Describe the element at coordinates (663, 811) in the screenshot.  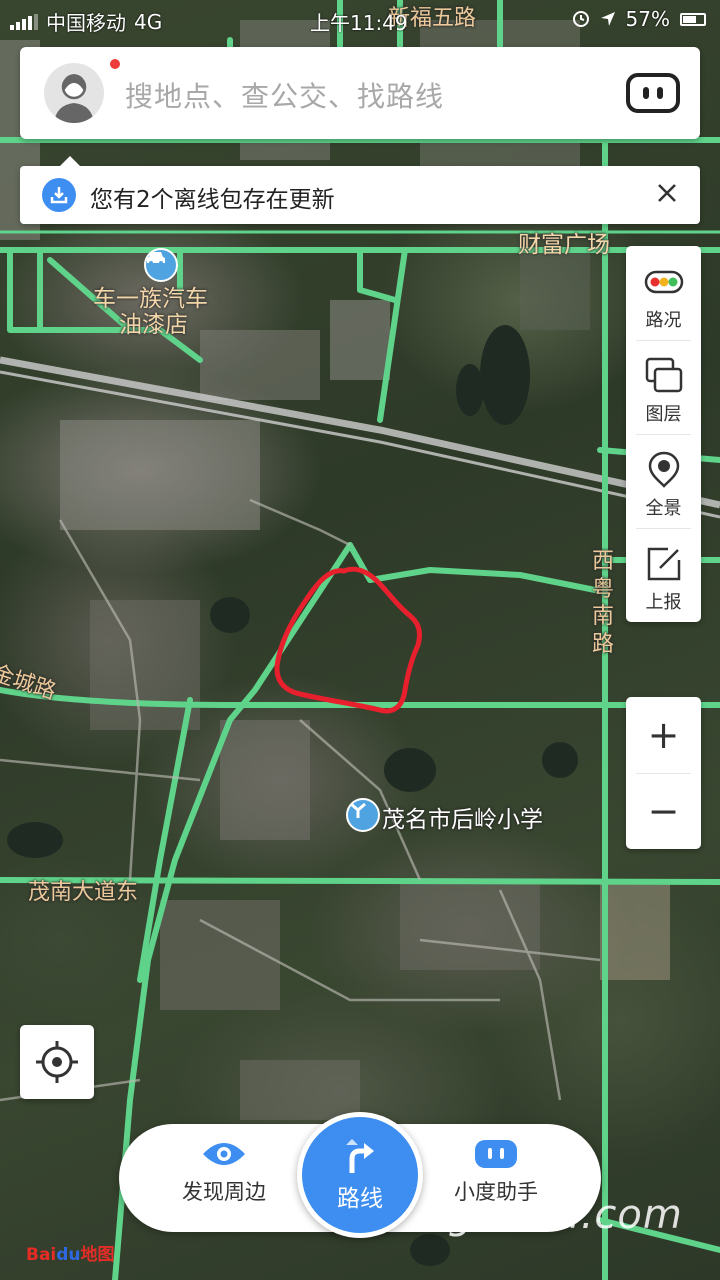
I see `zoom-out-button: −` at that location.